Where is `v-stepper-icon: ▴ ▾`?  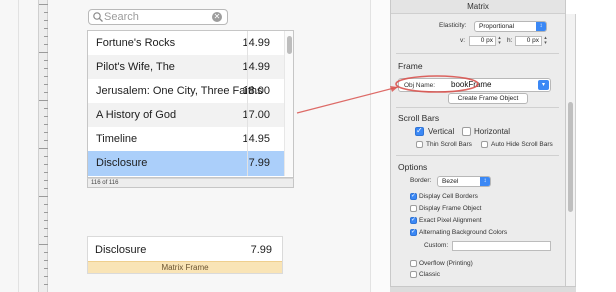 v-stepper-icon: ▴ ▾ is located at coordinates (499, 41).